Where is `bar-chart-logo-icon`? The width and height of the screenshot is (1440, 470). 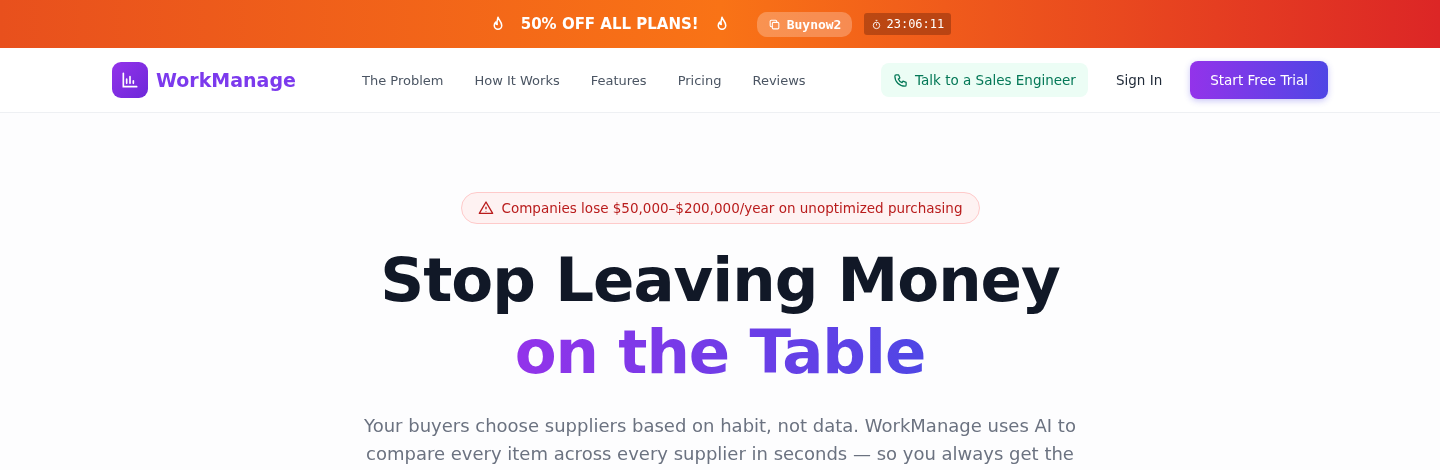 bar-chart-logo-icon is located at coordinates (130, 80).